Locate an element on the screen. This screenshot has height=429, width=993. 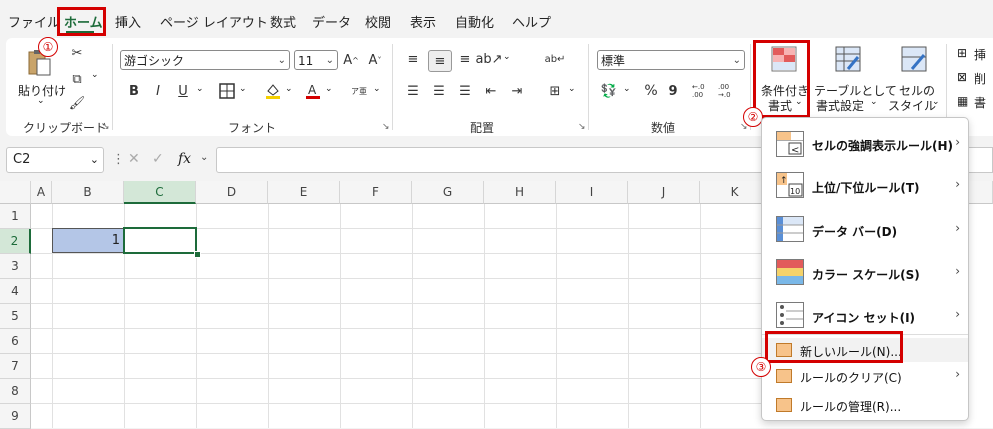
enter-icon: ✓ is located at coordinates (158, 159).